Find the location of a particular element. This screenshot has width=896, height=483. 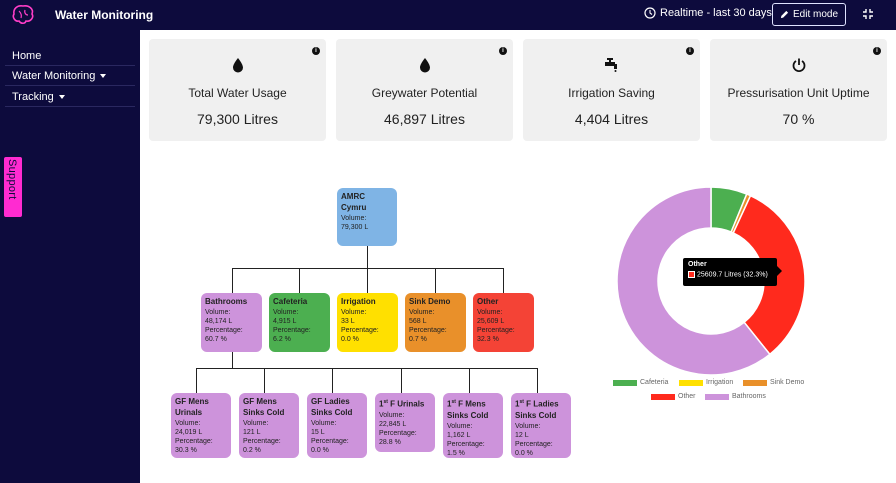

legend-label: Sink Demo is located at coordinates (787, 382).